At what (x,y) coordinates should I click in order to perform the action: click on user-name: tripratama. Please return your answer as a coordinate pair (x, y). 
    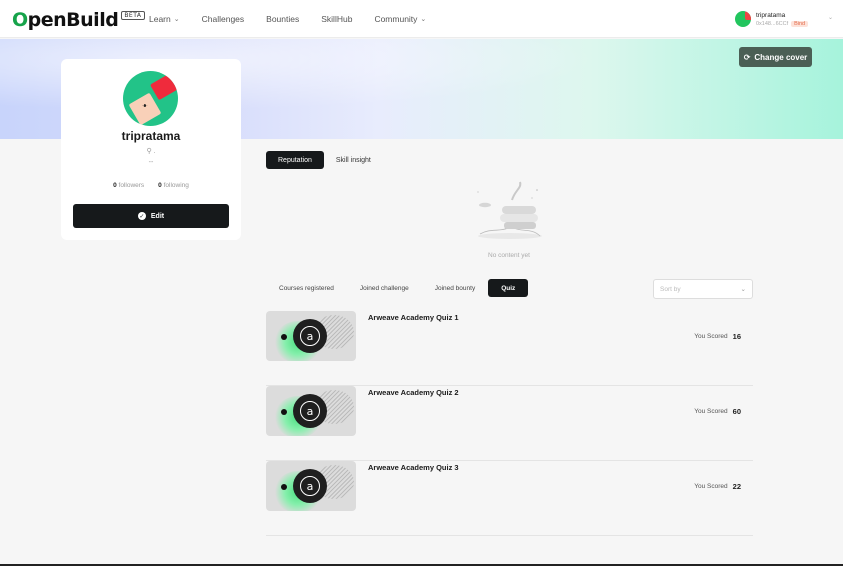
    Looking at the image, I should click on (771, 15).